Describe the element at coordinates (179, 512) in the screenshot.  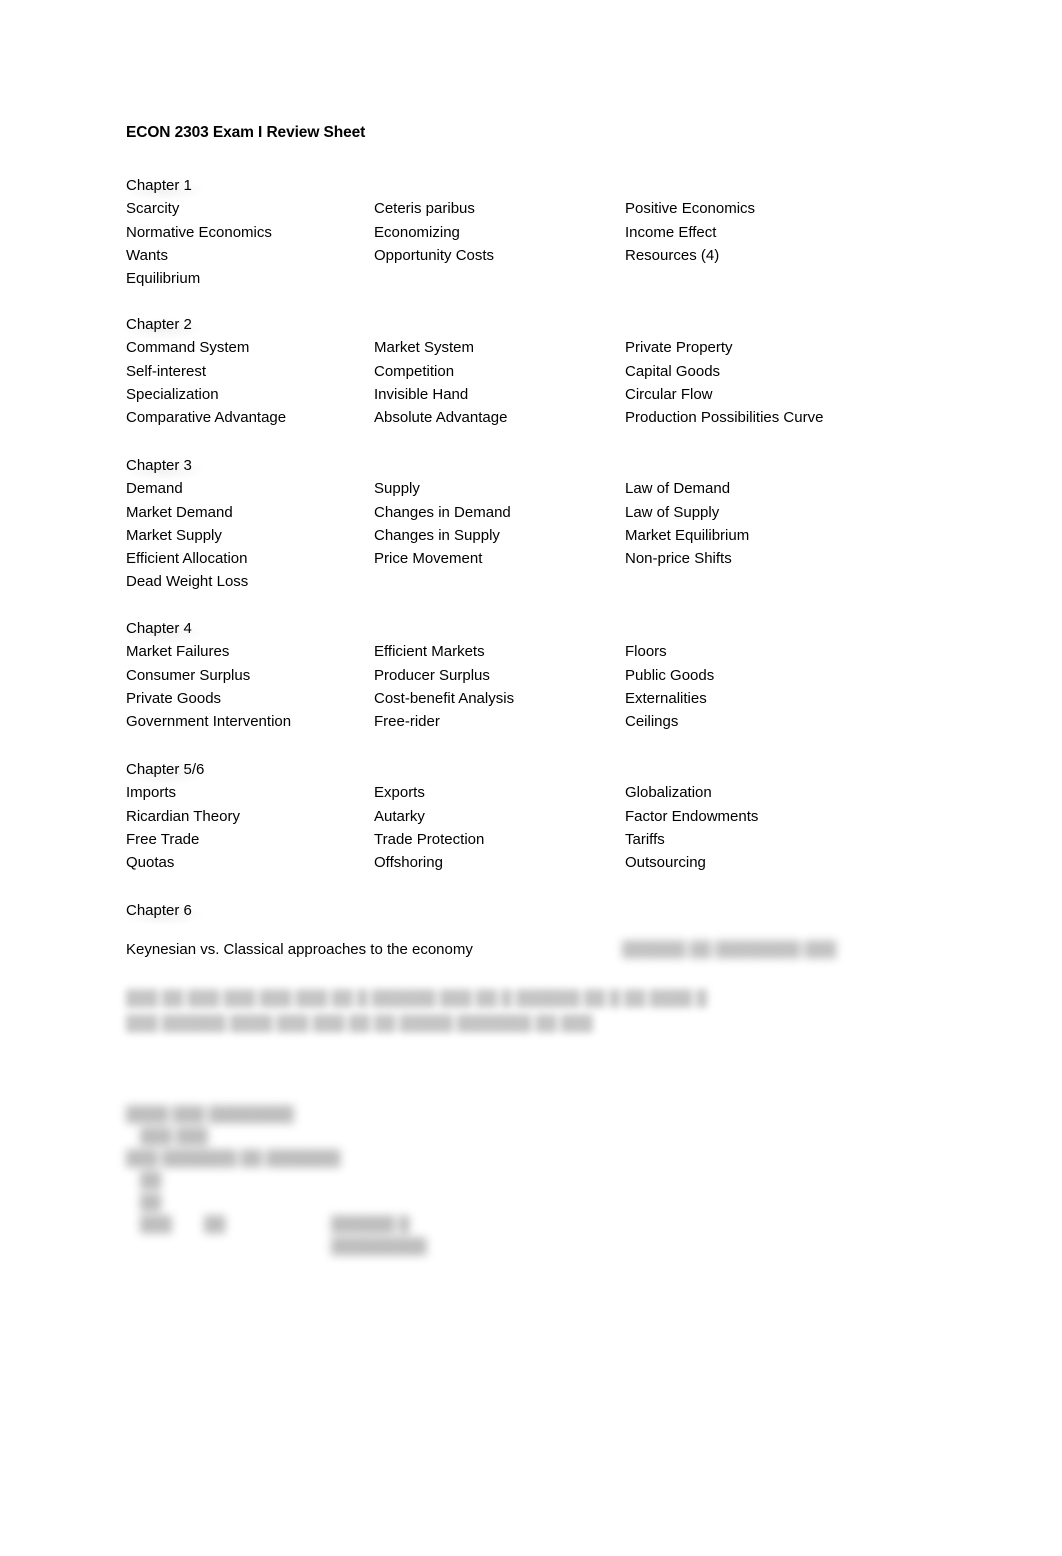
I see `term: Market Demand` at that location.